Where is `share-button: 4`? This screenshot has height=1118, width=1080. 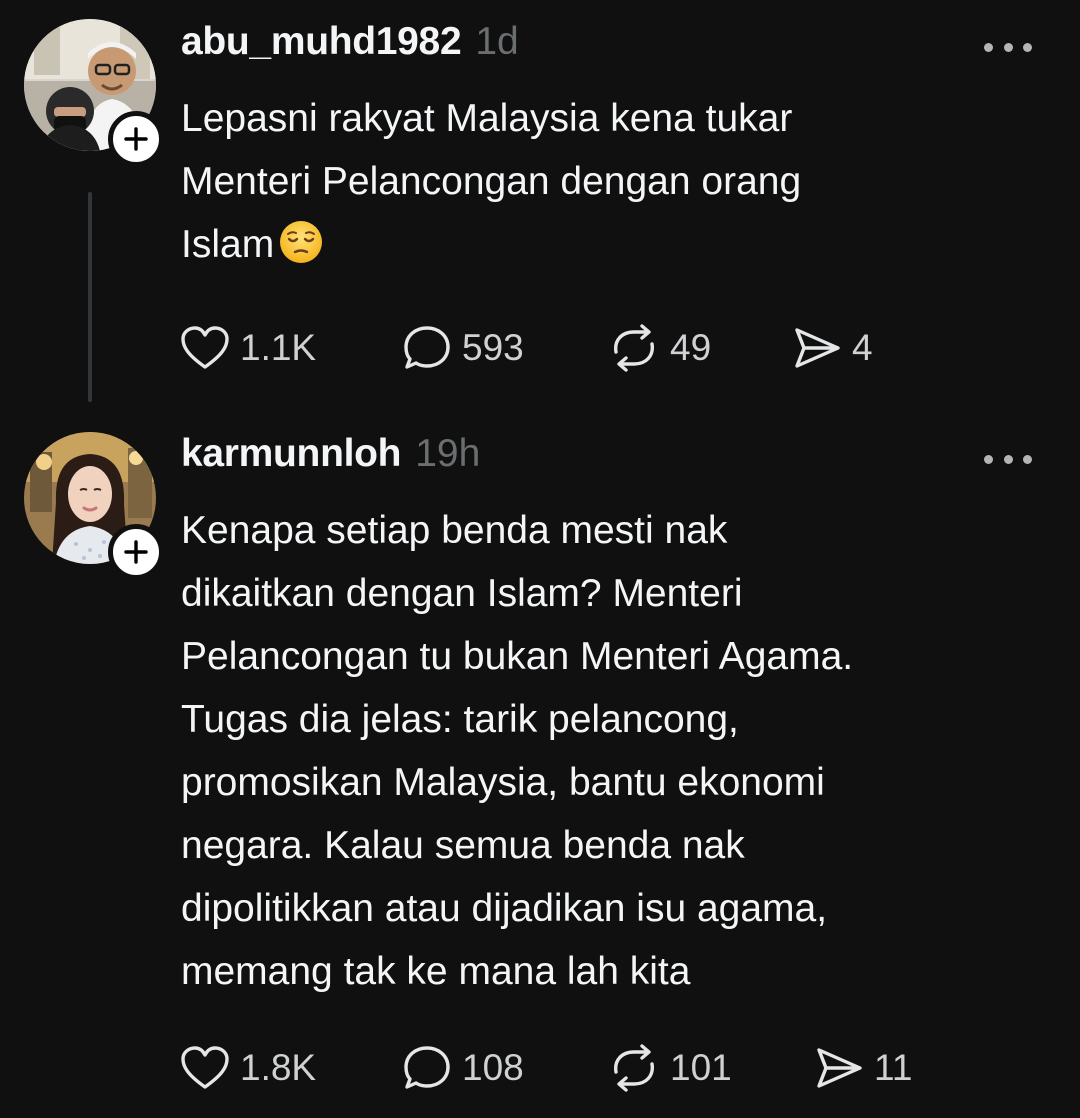
share-button: 4 is located at coordinates (832, 348).